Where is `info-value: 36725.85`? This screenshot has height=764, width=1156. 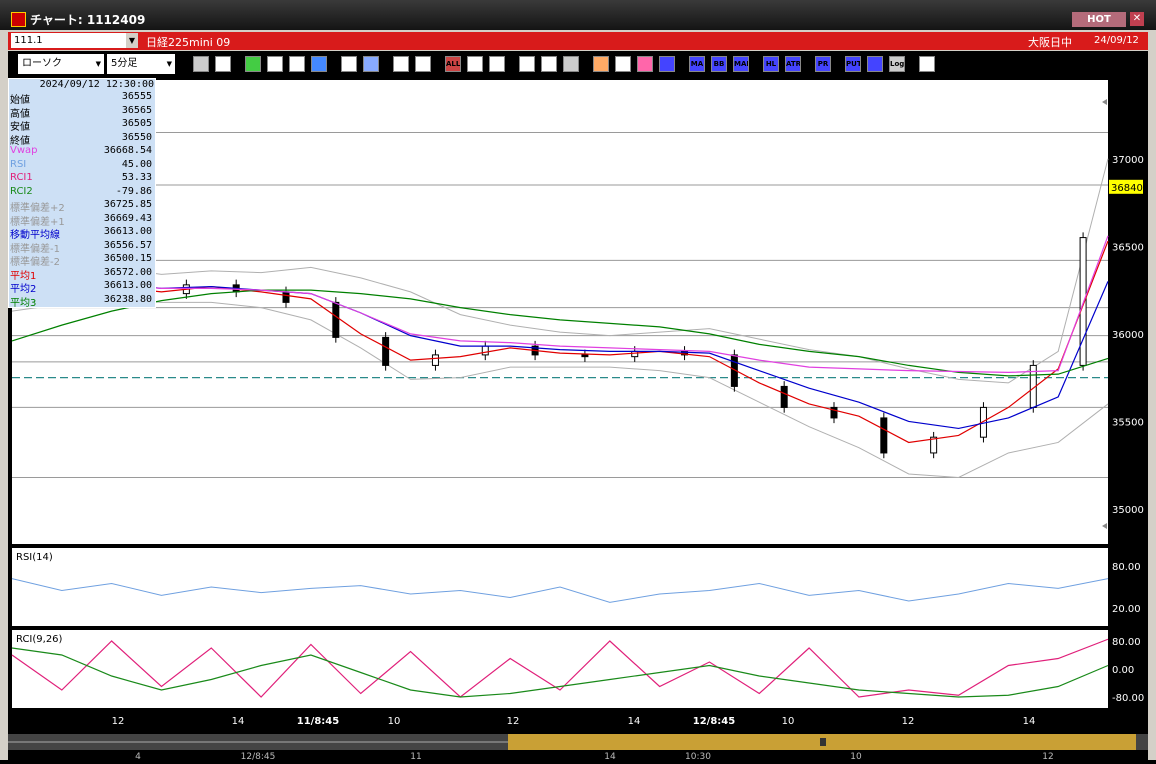
info-value: 36725.85 is located at coordinates (127, 204).